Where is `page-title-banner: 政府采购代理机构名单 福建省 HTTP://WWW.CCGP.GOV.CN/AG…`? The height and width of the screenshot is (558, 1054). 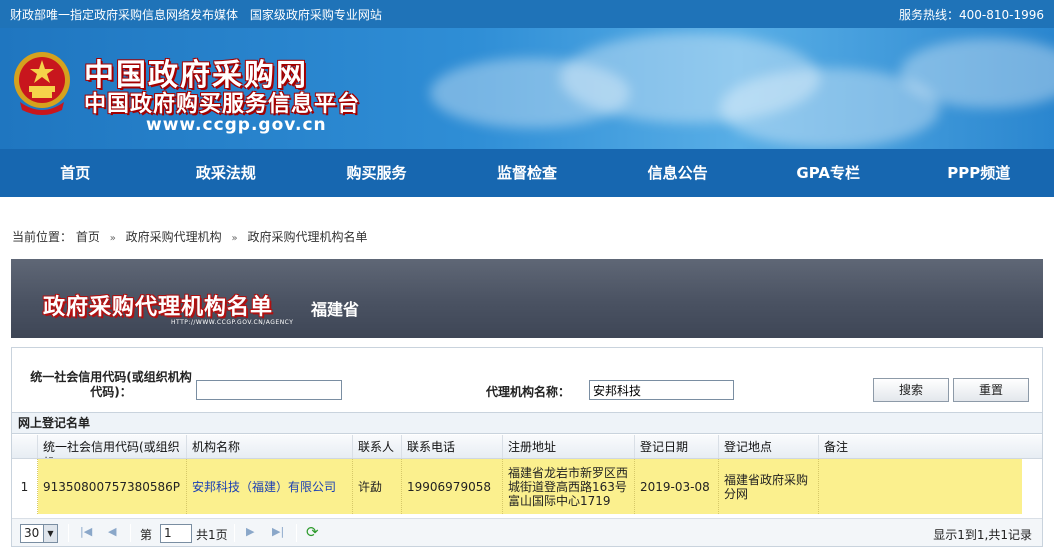 page-title-banner: 政府采购代理机构名单 福建省 HTTP://WWW.CCGP.GOV.CN/AG… is located at coordinates (527, 298).